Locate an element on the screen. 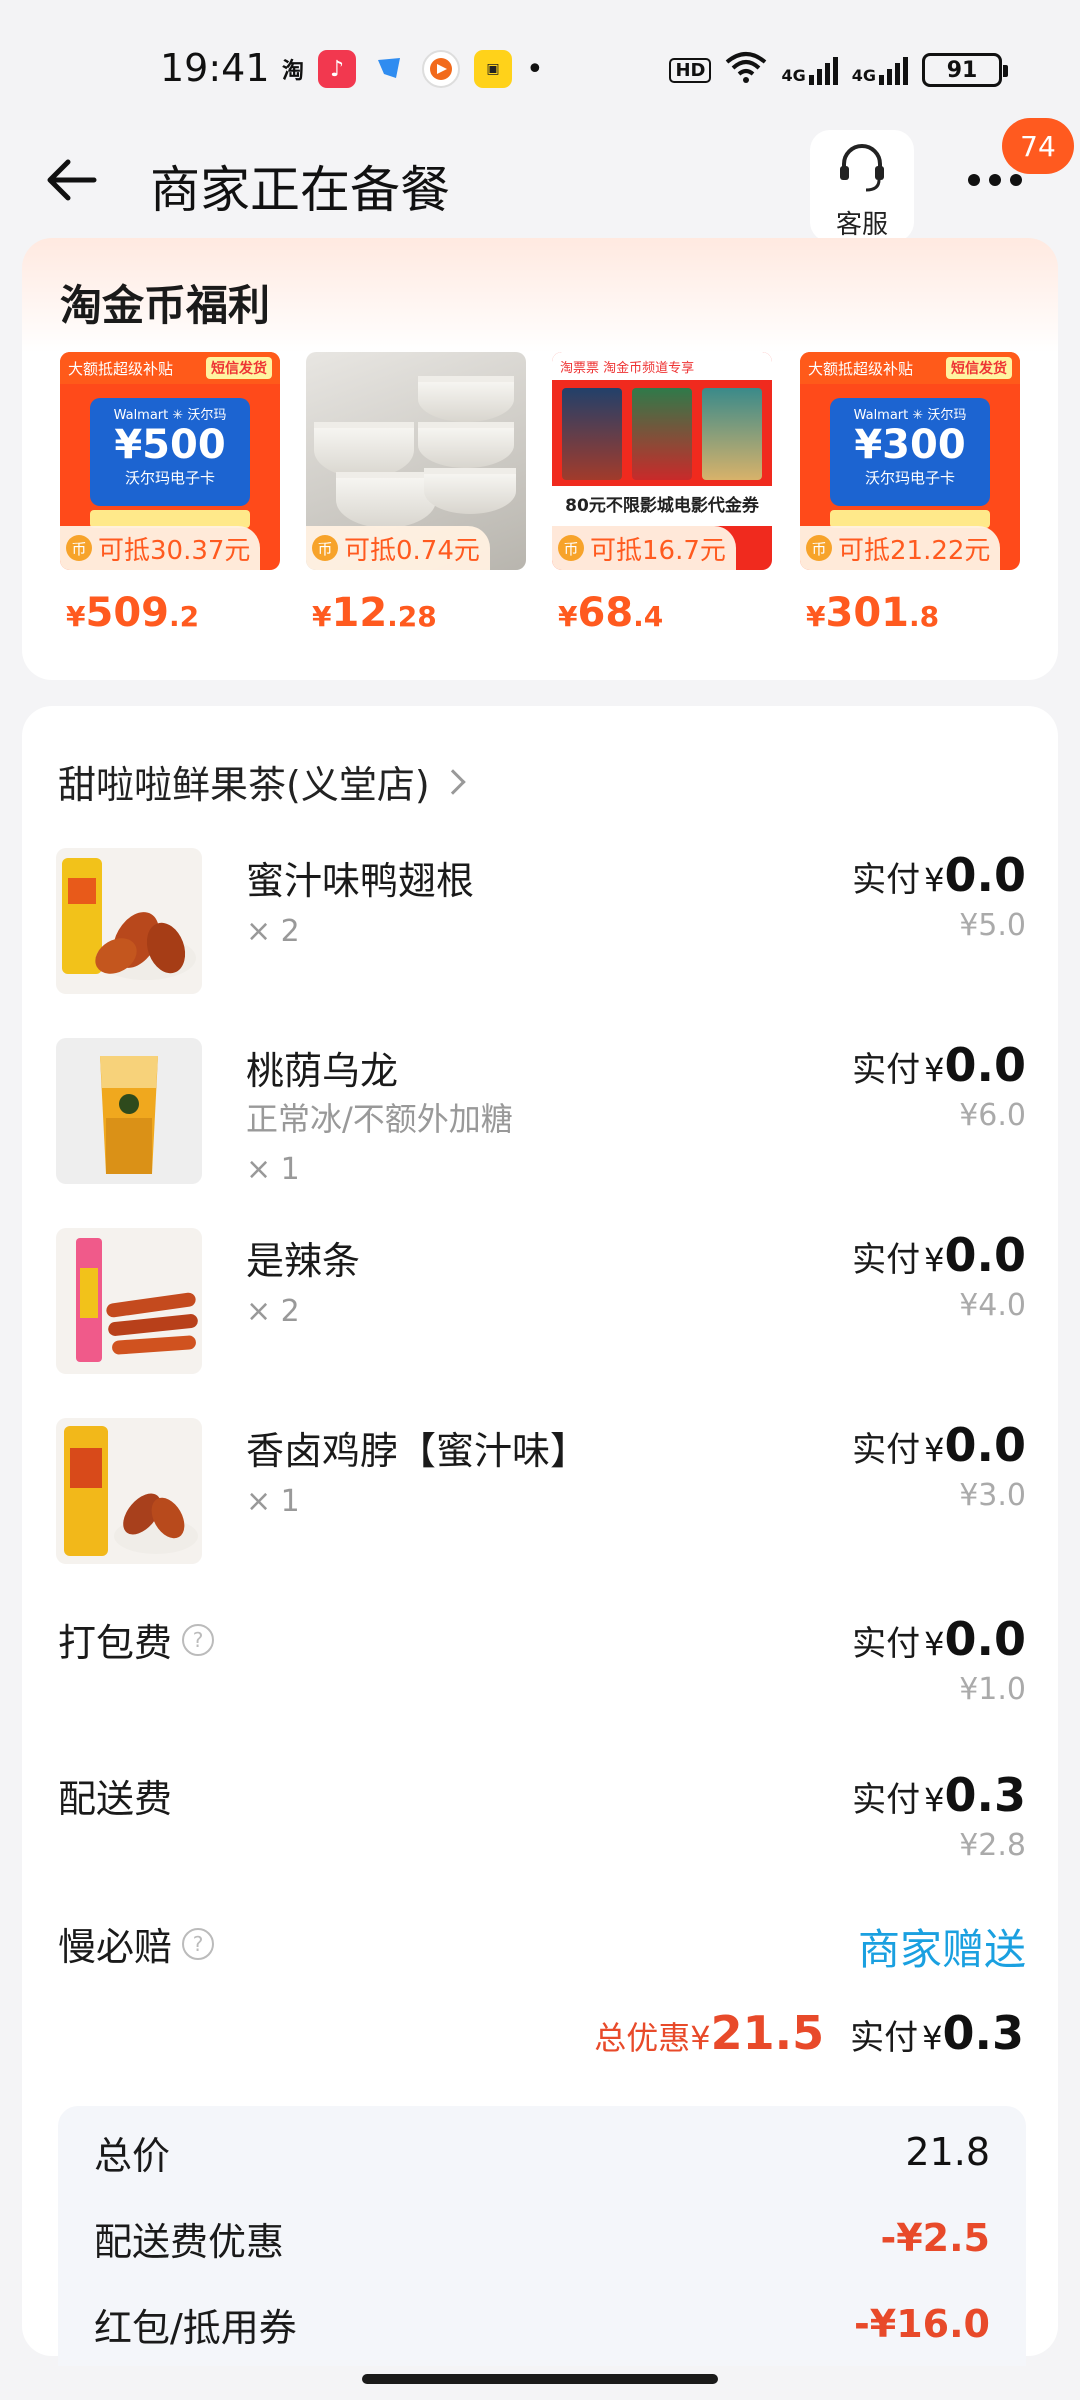  music-app-icon: ♪ is located at coordinates (337, 69).